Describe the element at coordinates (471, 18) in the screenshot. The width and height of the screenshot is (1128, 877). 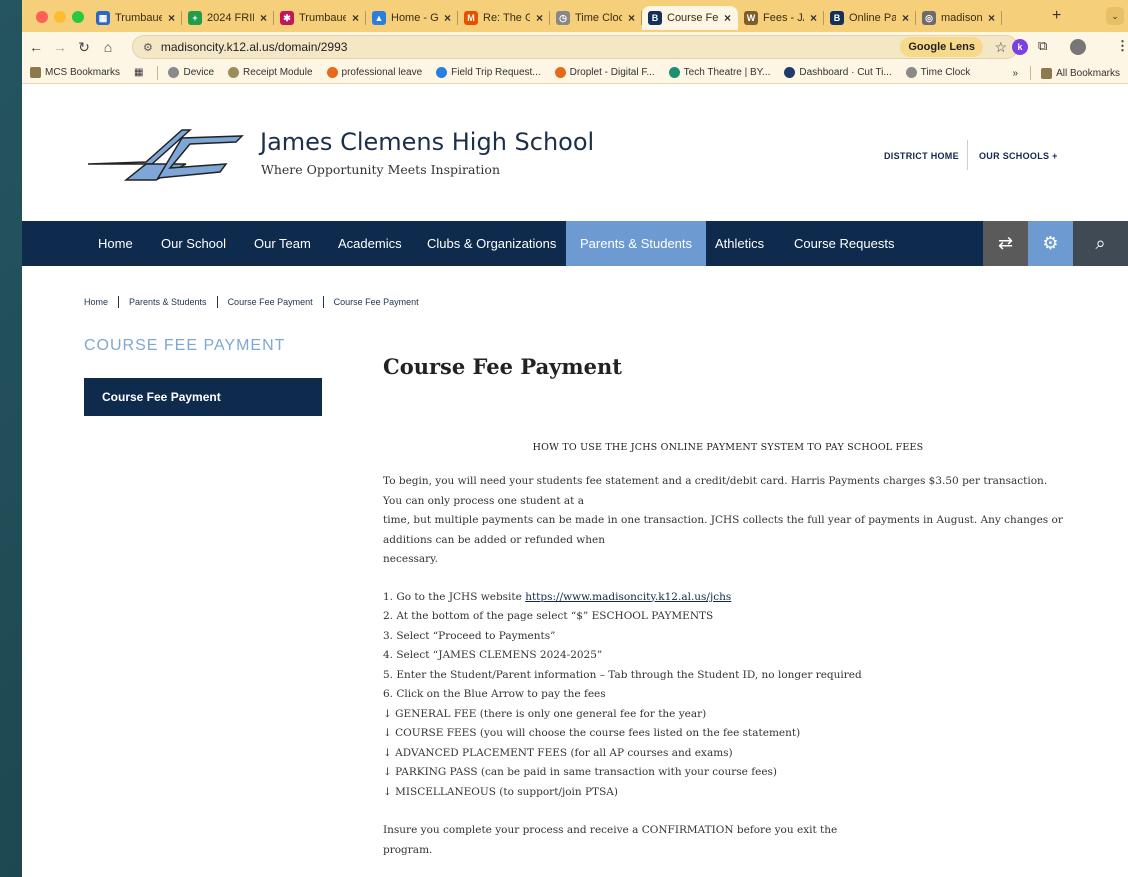
I see `tab-favicon-icon: M` at that location.